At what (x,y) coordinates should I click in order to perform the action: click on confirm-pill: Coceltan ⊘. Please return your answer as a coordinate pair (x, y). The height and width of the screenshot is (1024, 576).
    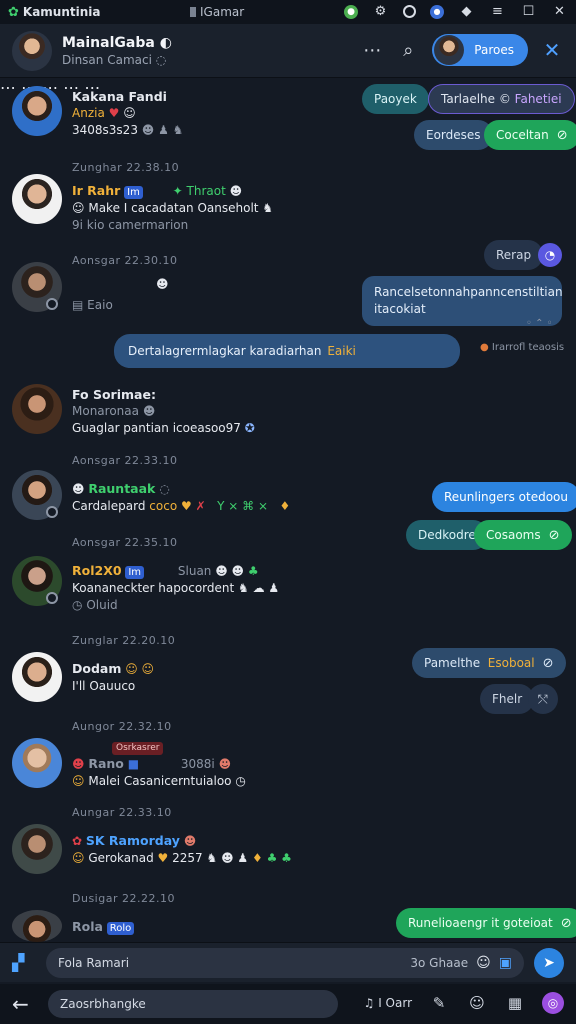
    Looking at the image, I should click on (530, 135).